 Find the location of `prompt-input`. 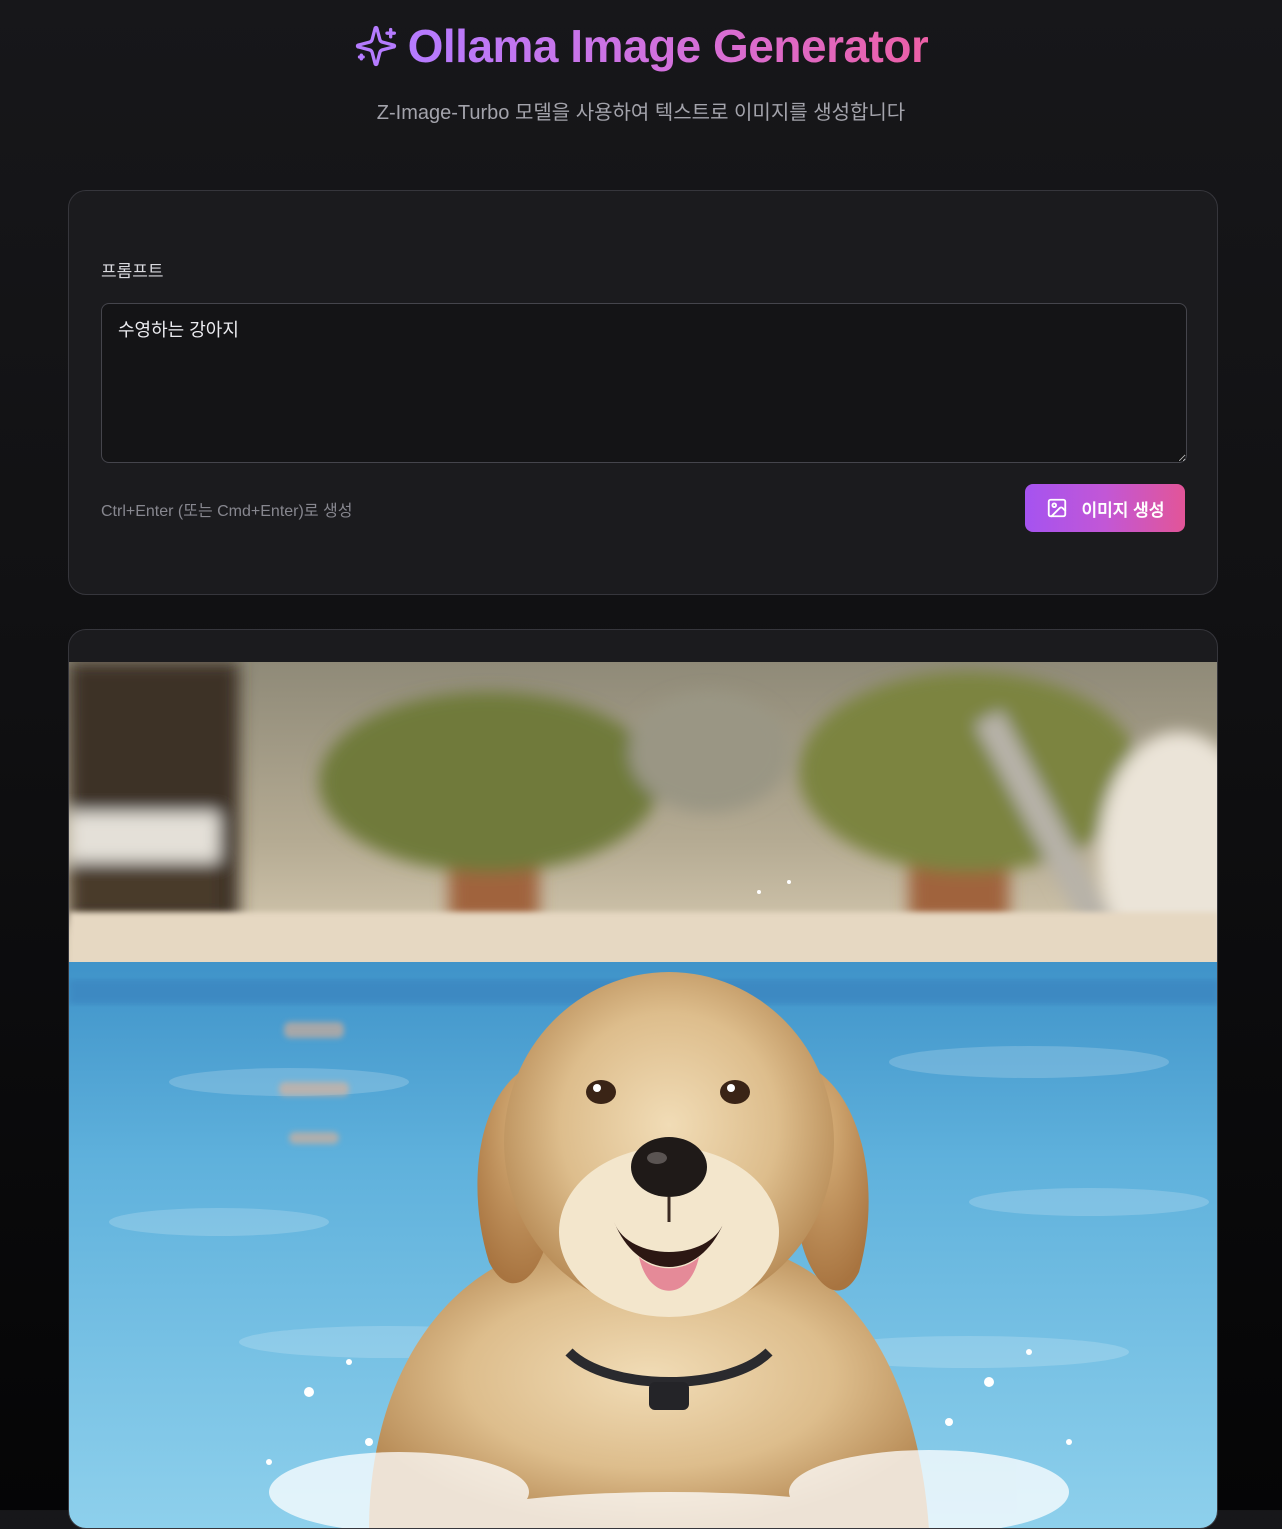

prompt-input is located at coordinates (644, 383).